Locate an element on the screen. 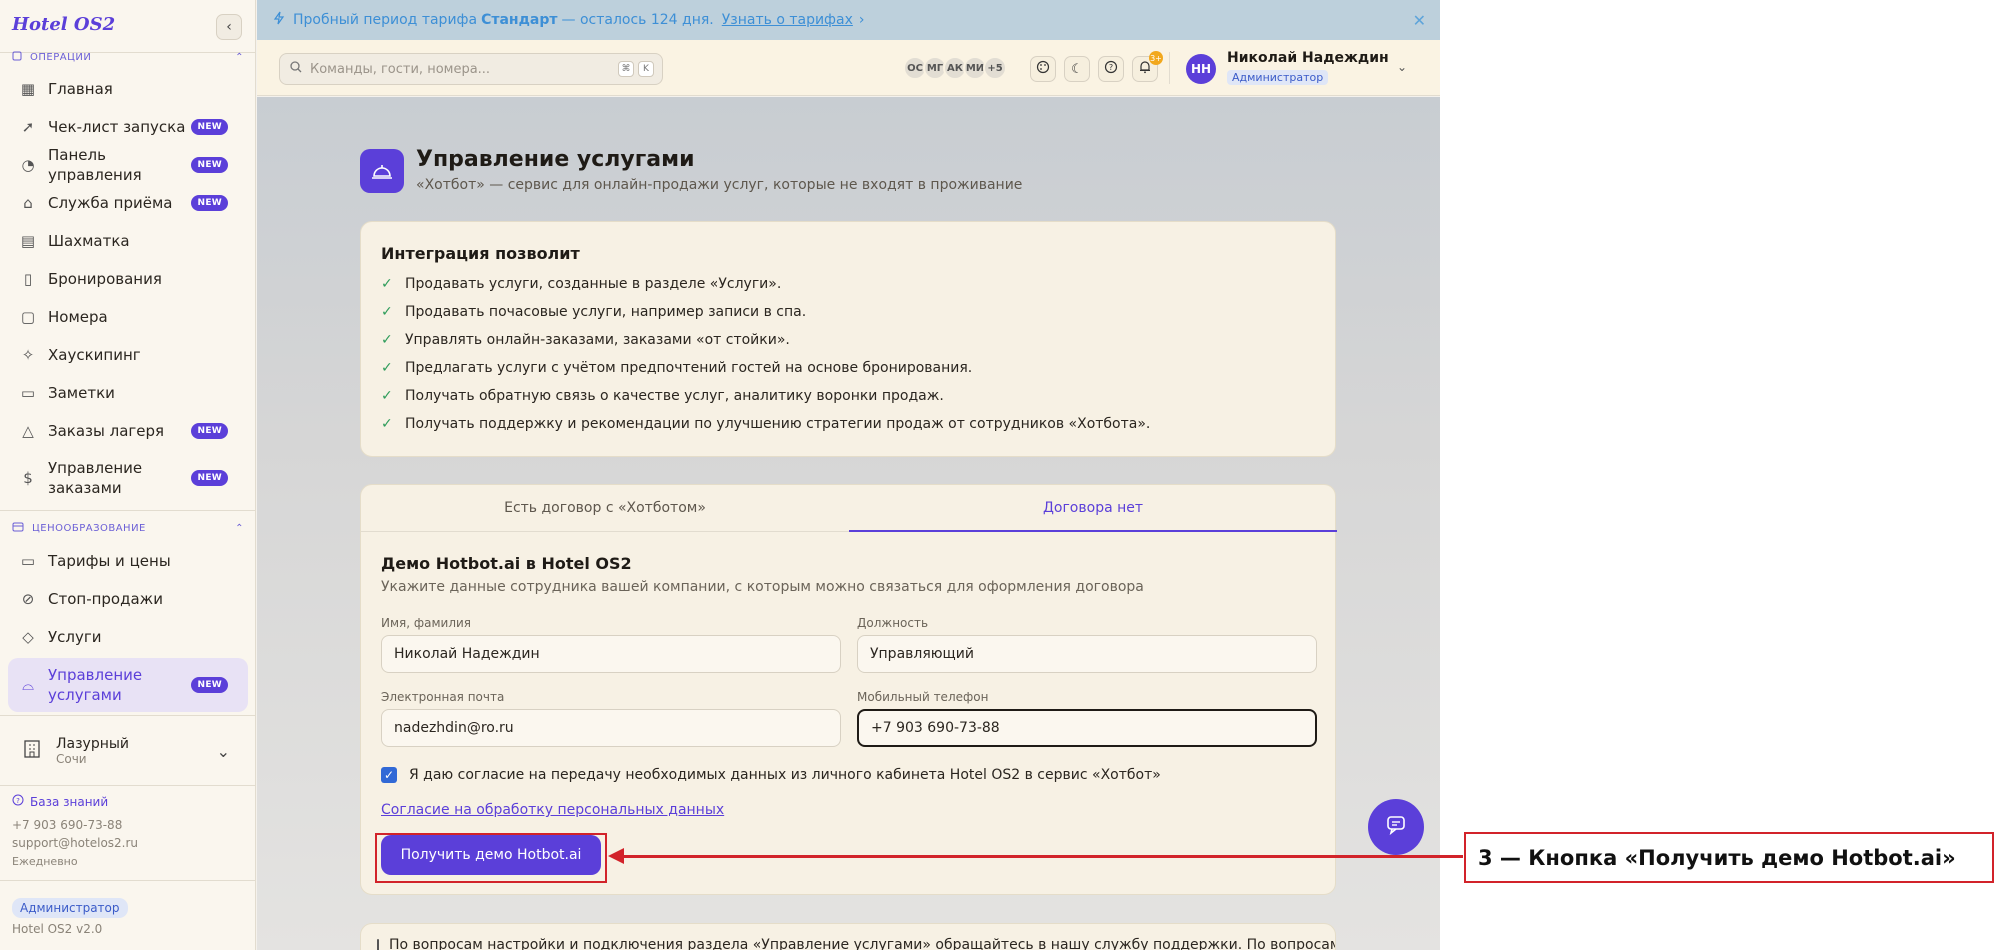 This screenshot has width=2016, height=950. email-field: nadezhdin@ro.ru is located at coordinates (611, 728).